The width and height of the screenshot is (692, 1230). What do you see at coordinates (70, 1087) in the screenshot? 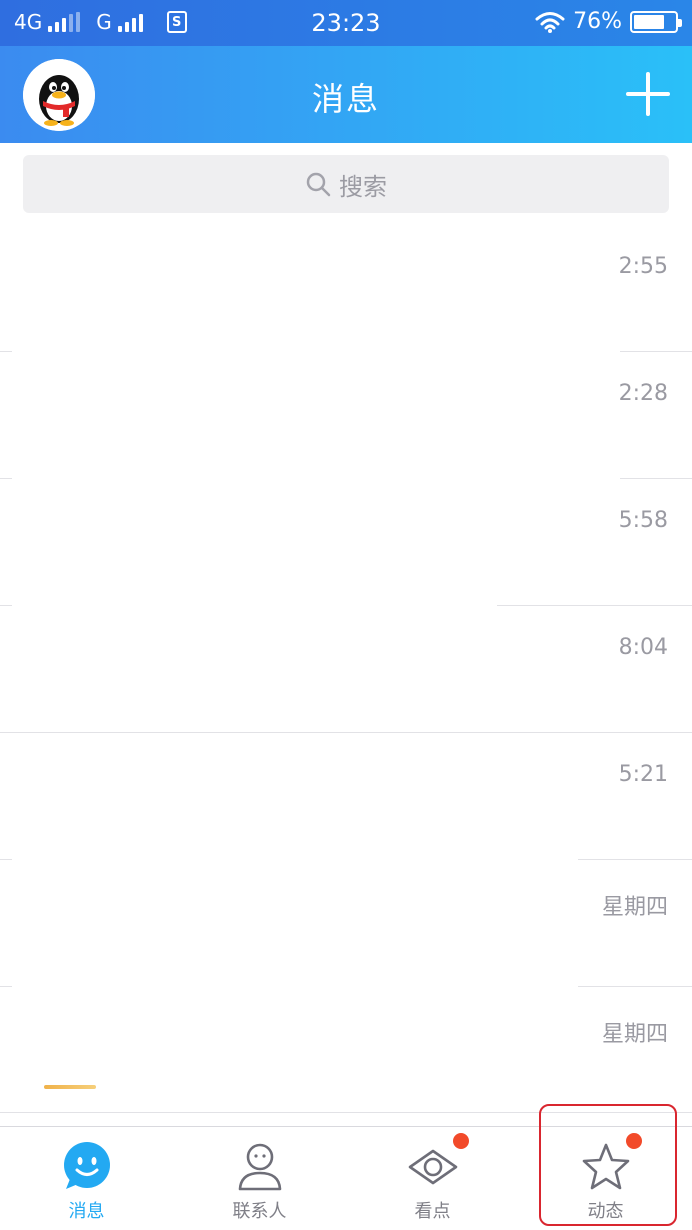
I see `conversation-avatar-partial` at bounding box center [70, 1087].